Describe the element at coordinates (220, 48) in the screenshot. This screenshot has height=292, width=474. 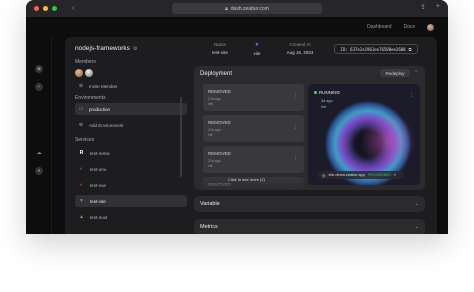
I see `service-name-cell: Name test-vite` at that location.